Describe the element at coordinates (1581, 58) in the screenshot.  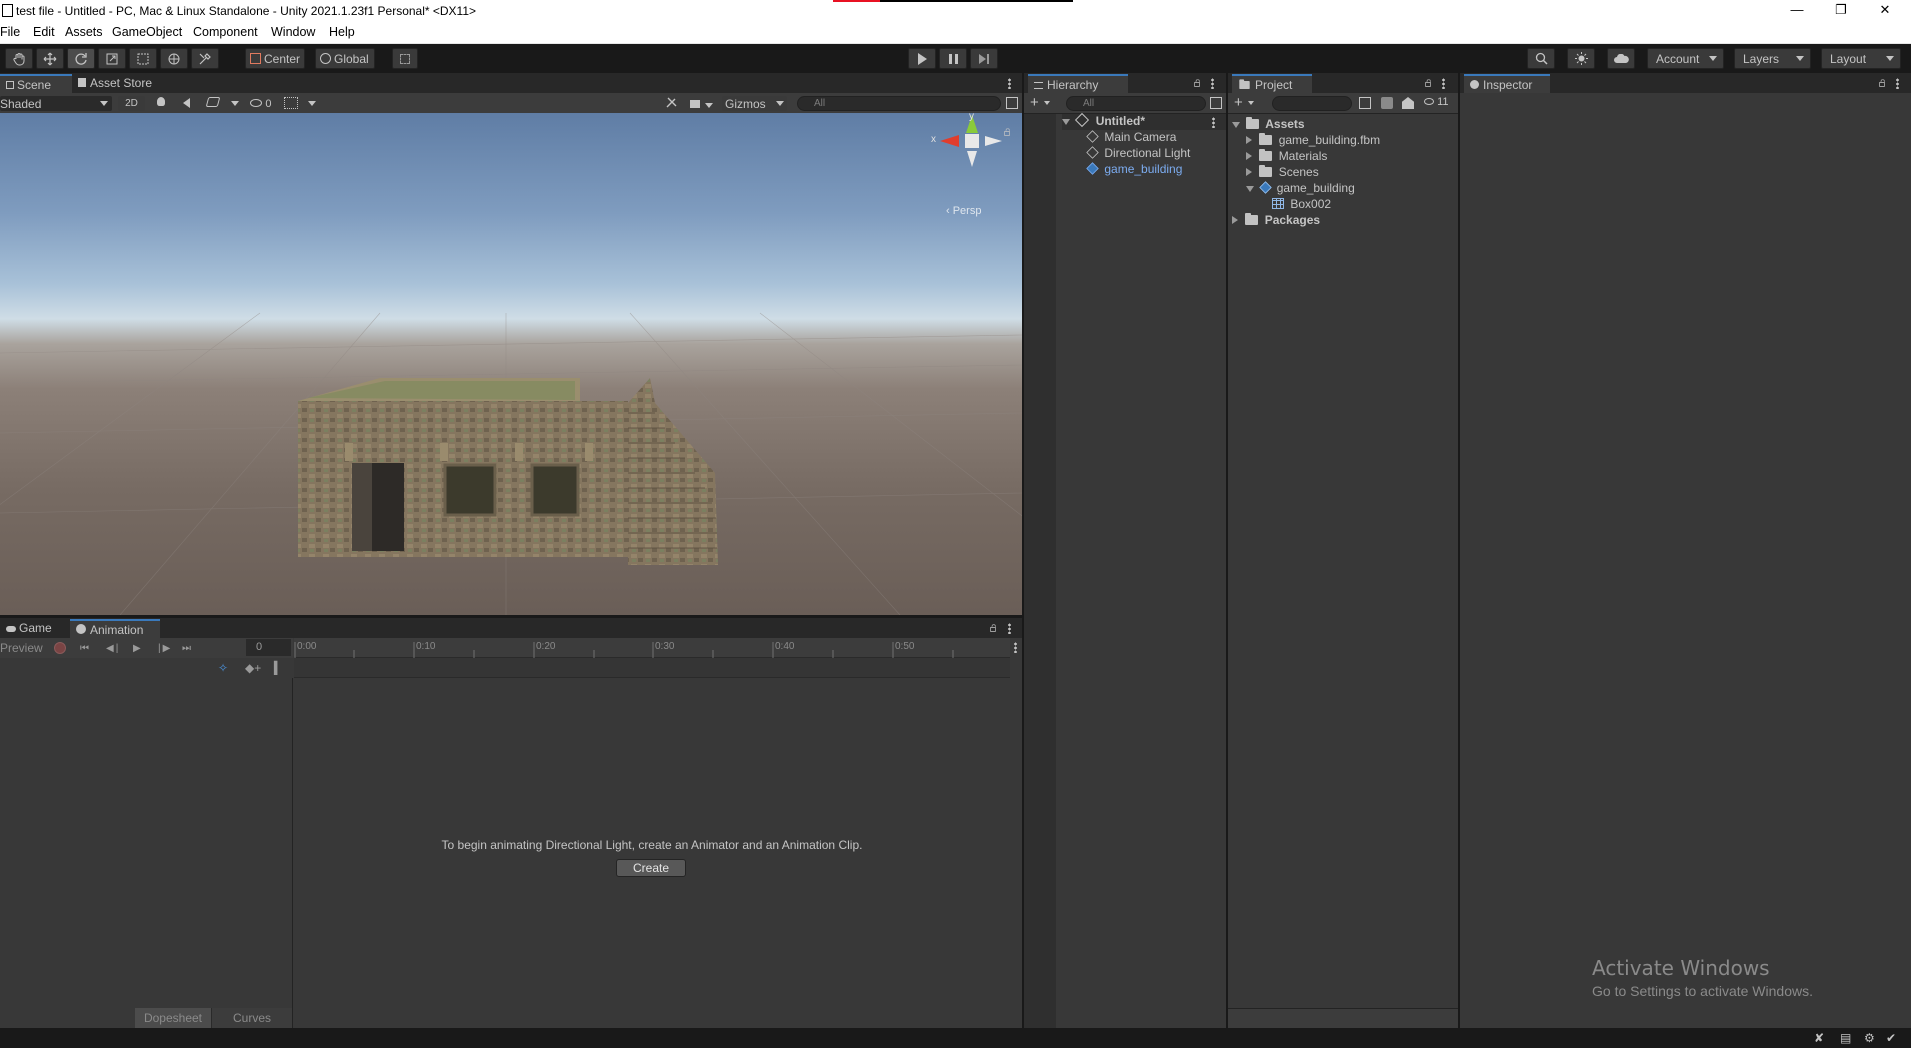
I see `collab-icon` at that location.